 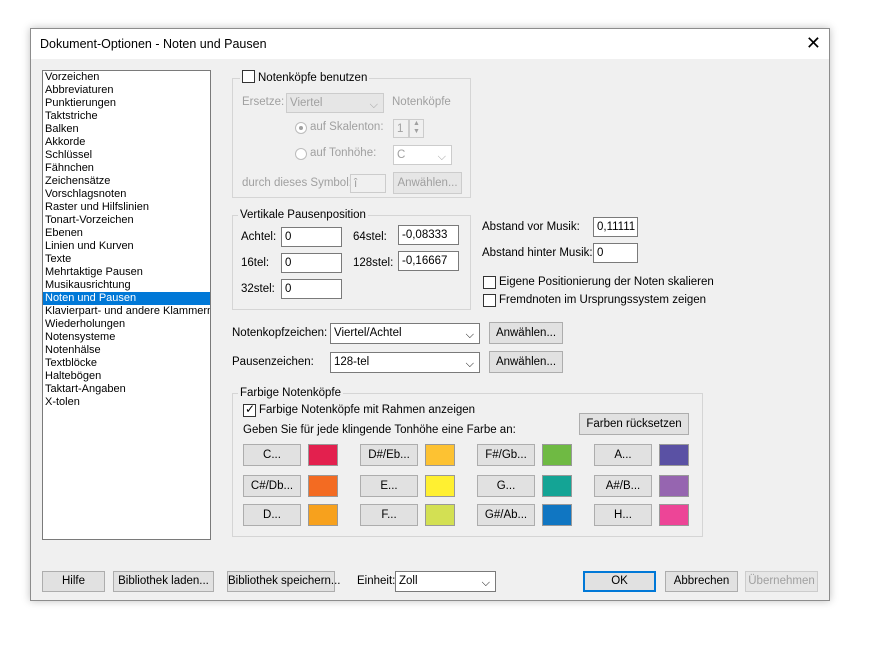 What do you see at coordinates (126, 168) in the screenshot?
I see `list-item: Fähnchen` at bounding box center [126, 168].